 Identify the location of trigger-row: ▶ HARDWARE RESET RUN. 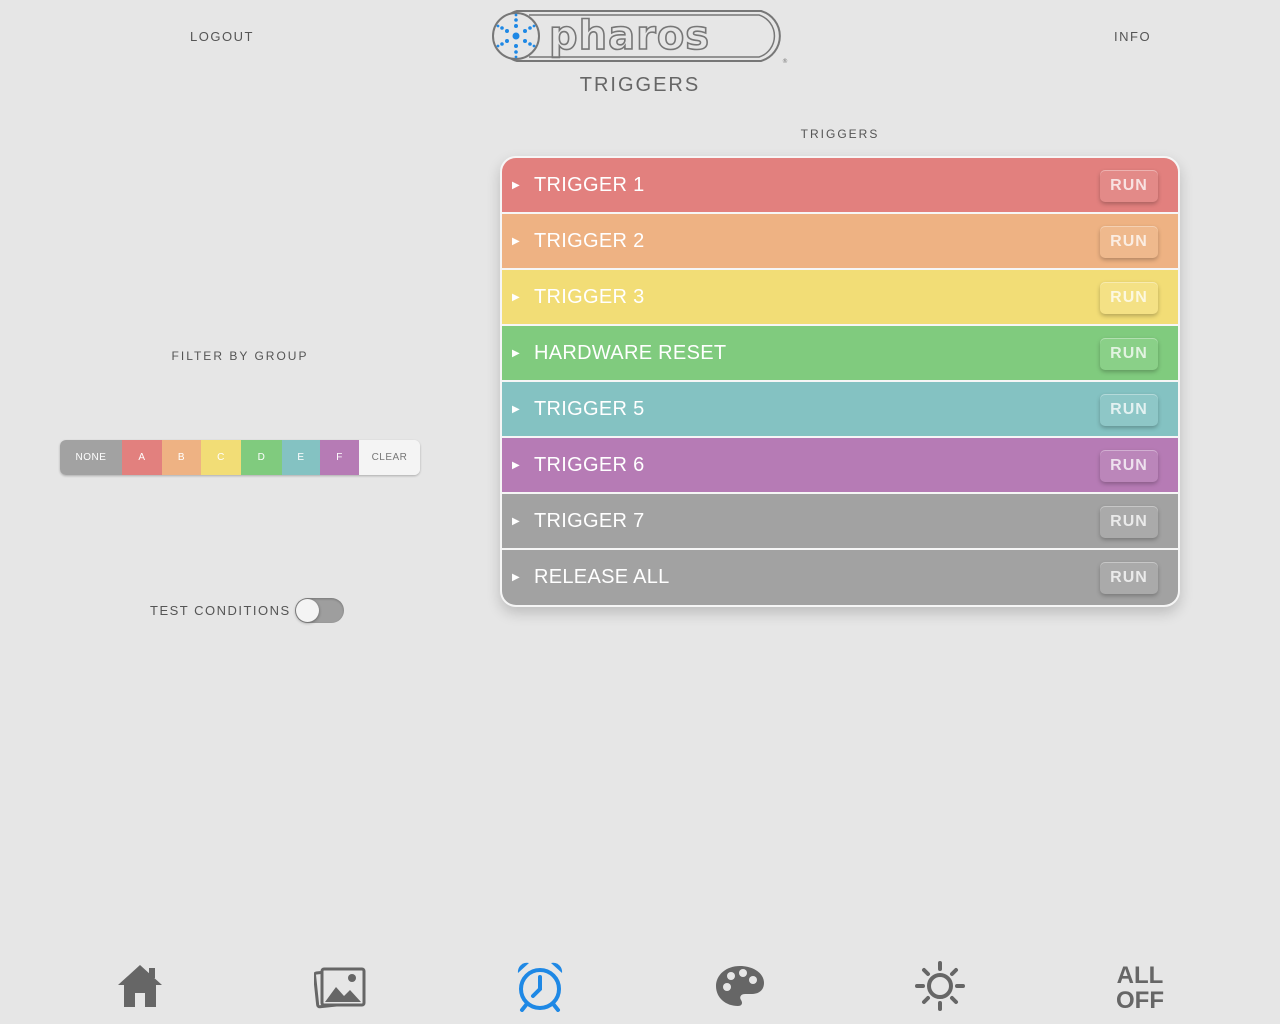
(840, 354).